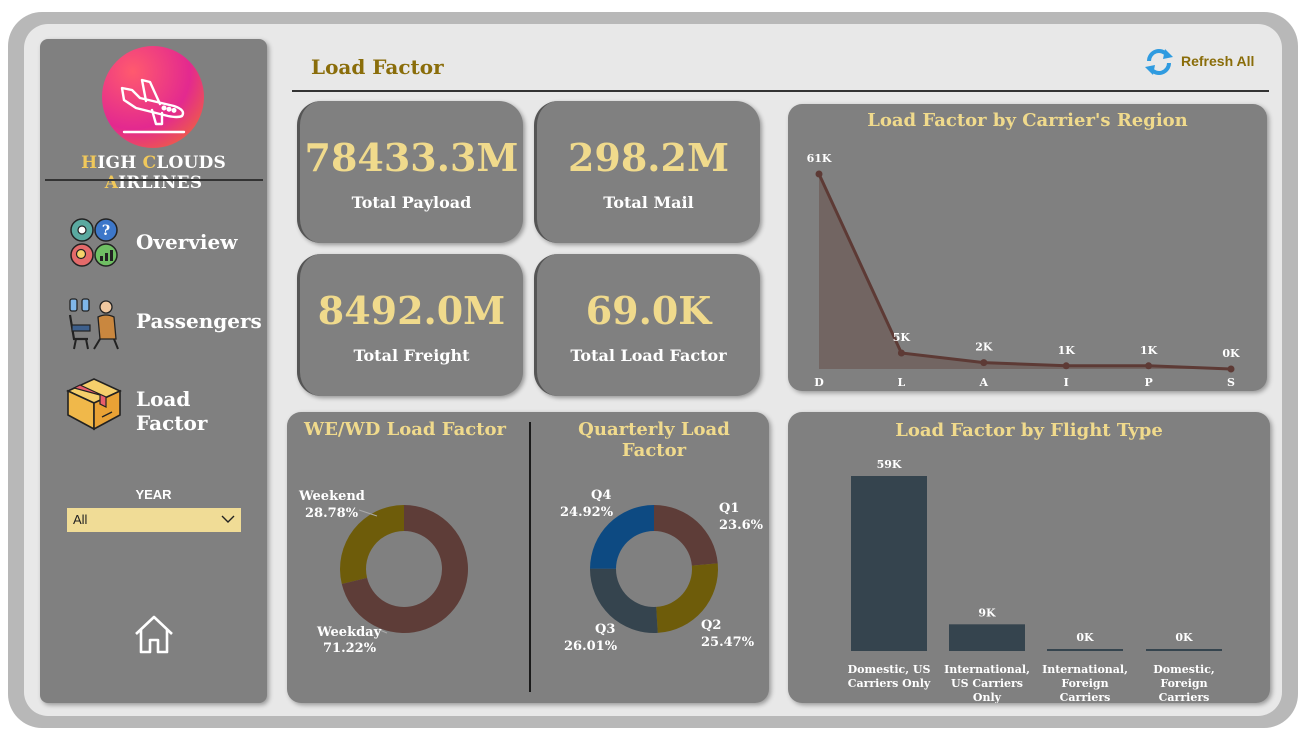 The height and width of the screenshot is (735, 1305). I want to click on slice-label: Q4, so click(601, 495).